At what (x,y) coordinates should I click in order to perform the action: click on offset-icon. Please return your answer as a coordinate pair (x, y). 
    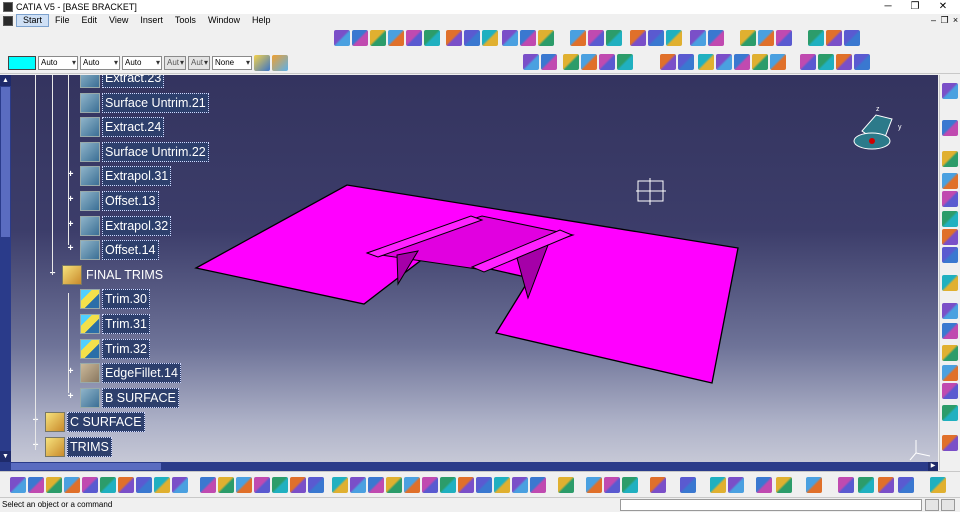
    Looking at the image, I should click on (90, 201).